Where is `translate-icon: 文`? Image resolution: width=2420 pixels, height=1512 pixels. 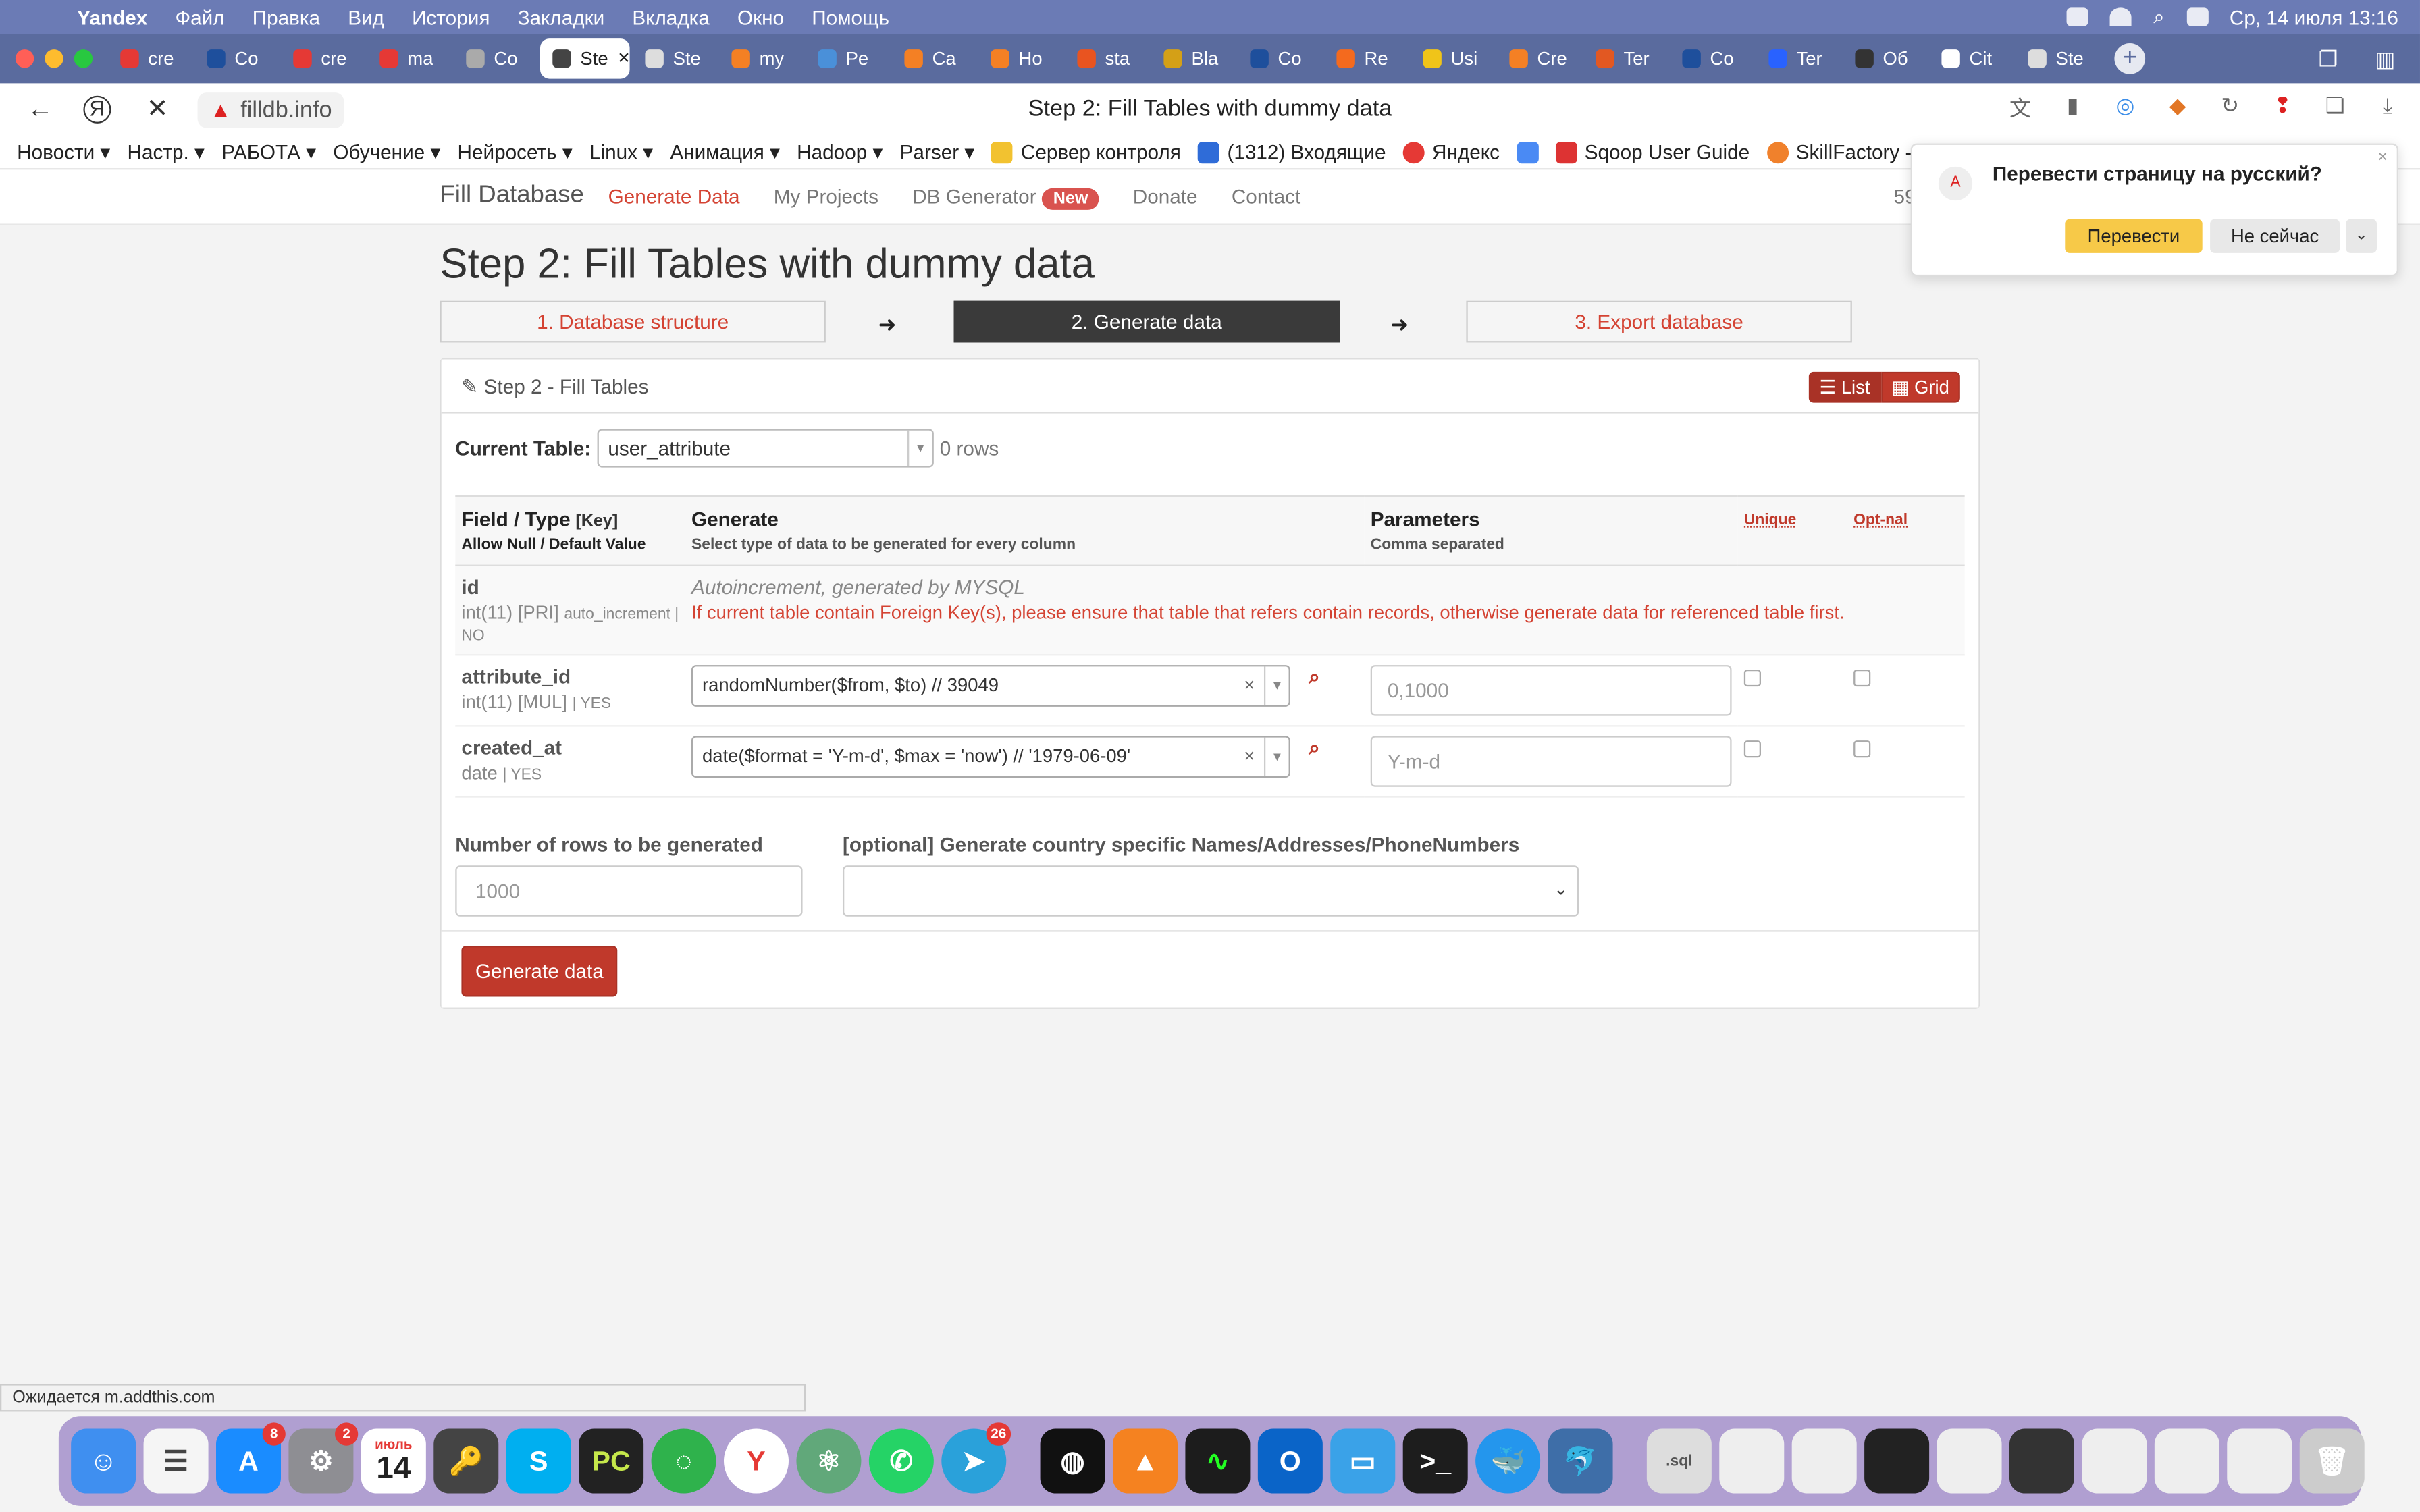
translate-icon: 文 is located at coordinates (2020, 106).